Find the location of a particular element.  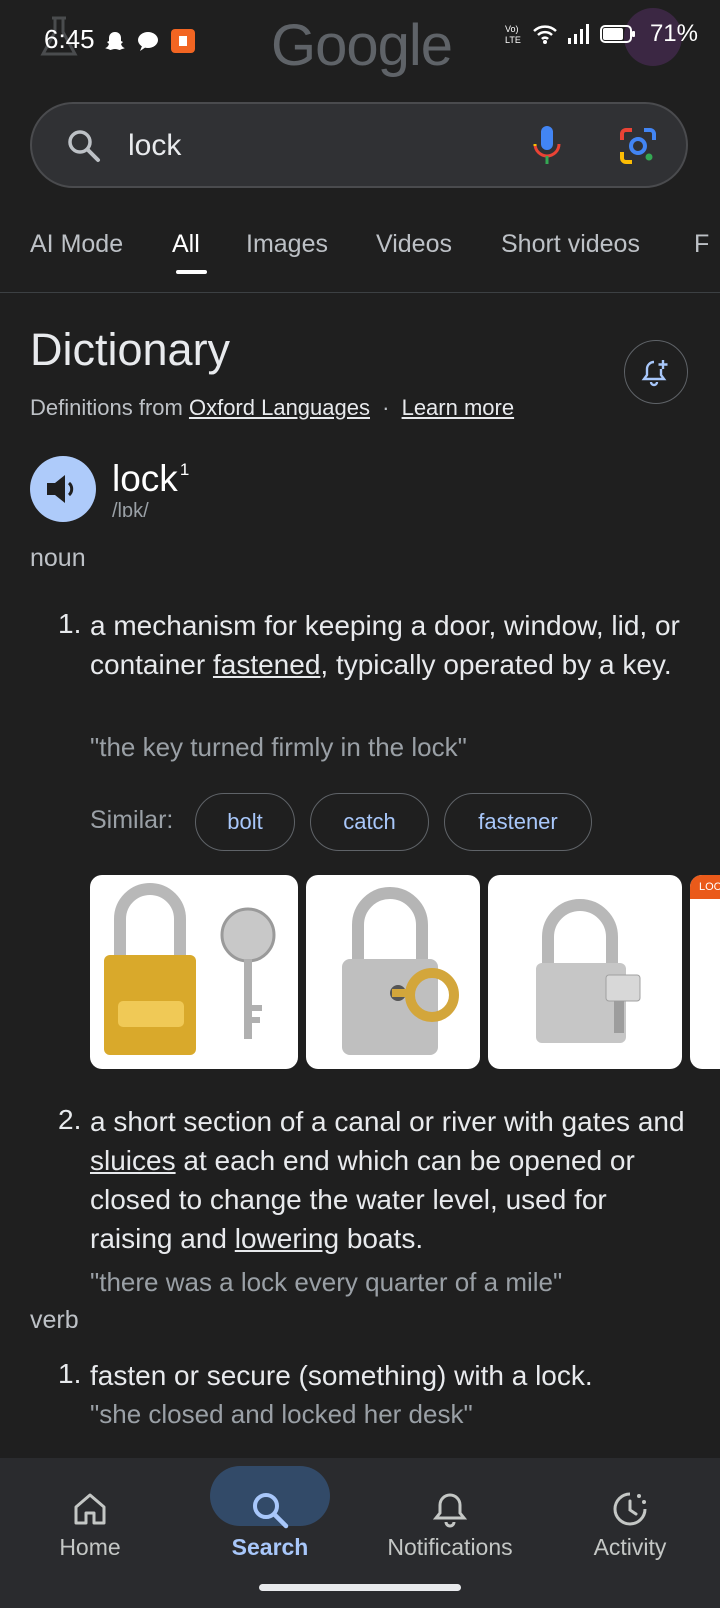

tab-videos: Videos is located at coordinates (414, 244).